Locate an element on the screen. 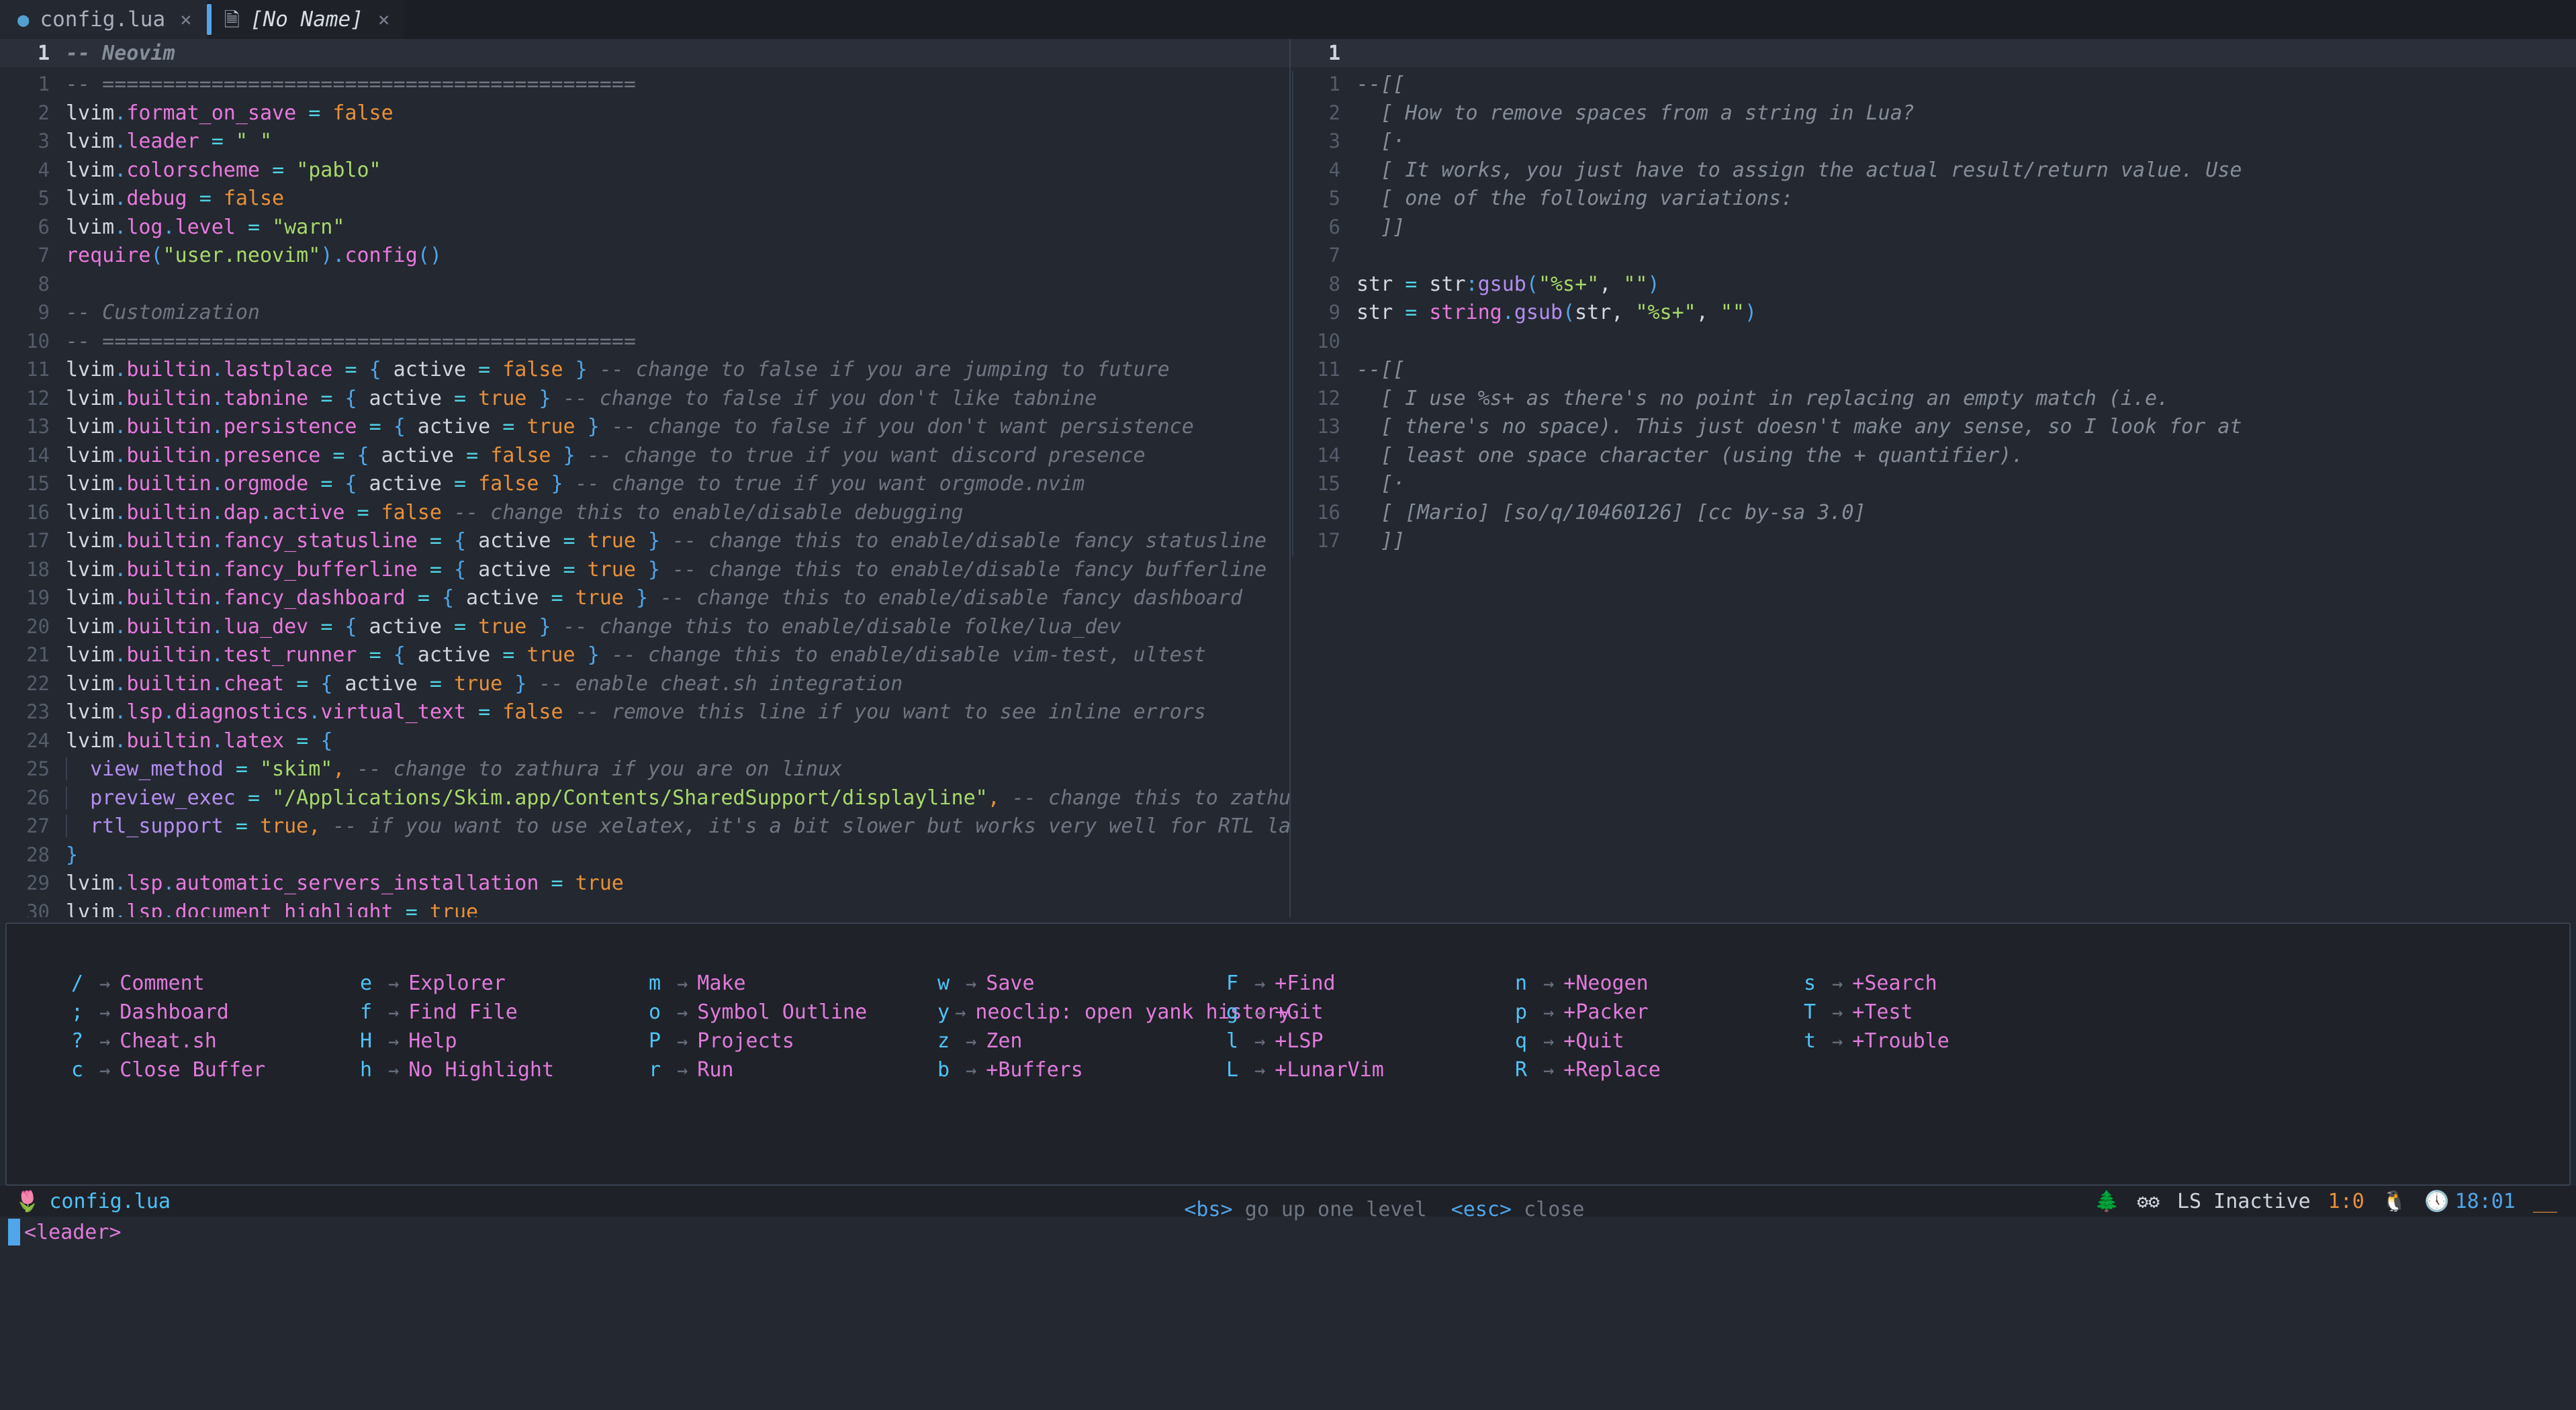 The width and height of the screenshot is (2576, 1410). token-brace: { is located at coordinates (350, 484).